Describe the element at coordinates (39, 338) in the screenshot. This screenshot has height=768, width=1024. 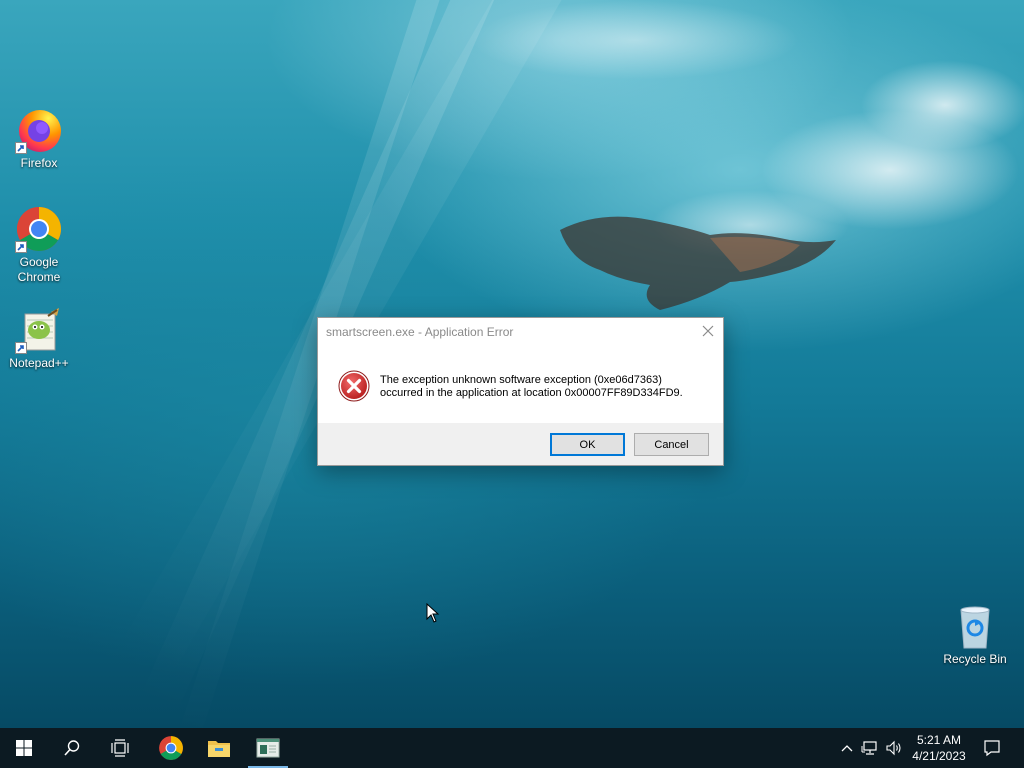
I see `desktop-icon-notepadpp: Notepad++` at that location.